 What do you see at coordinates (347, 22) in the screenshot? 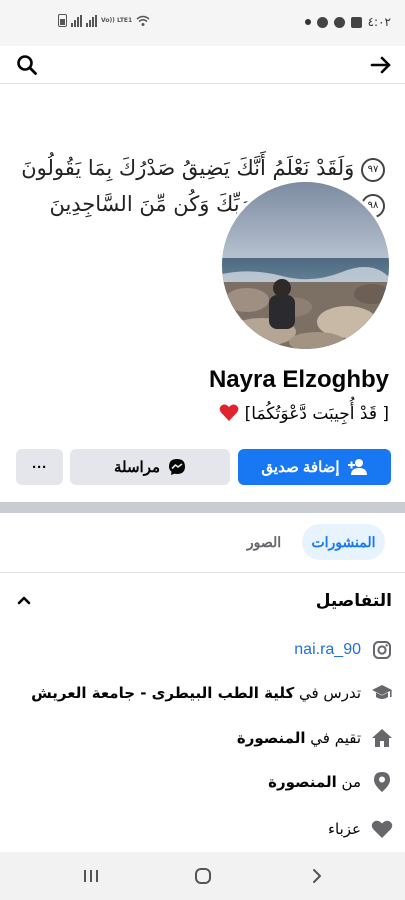
I see `status-right: ٤:٠٢` at bounding box center [347, 22].